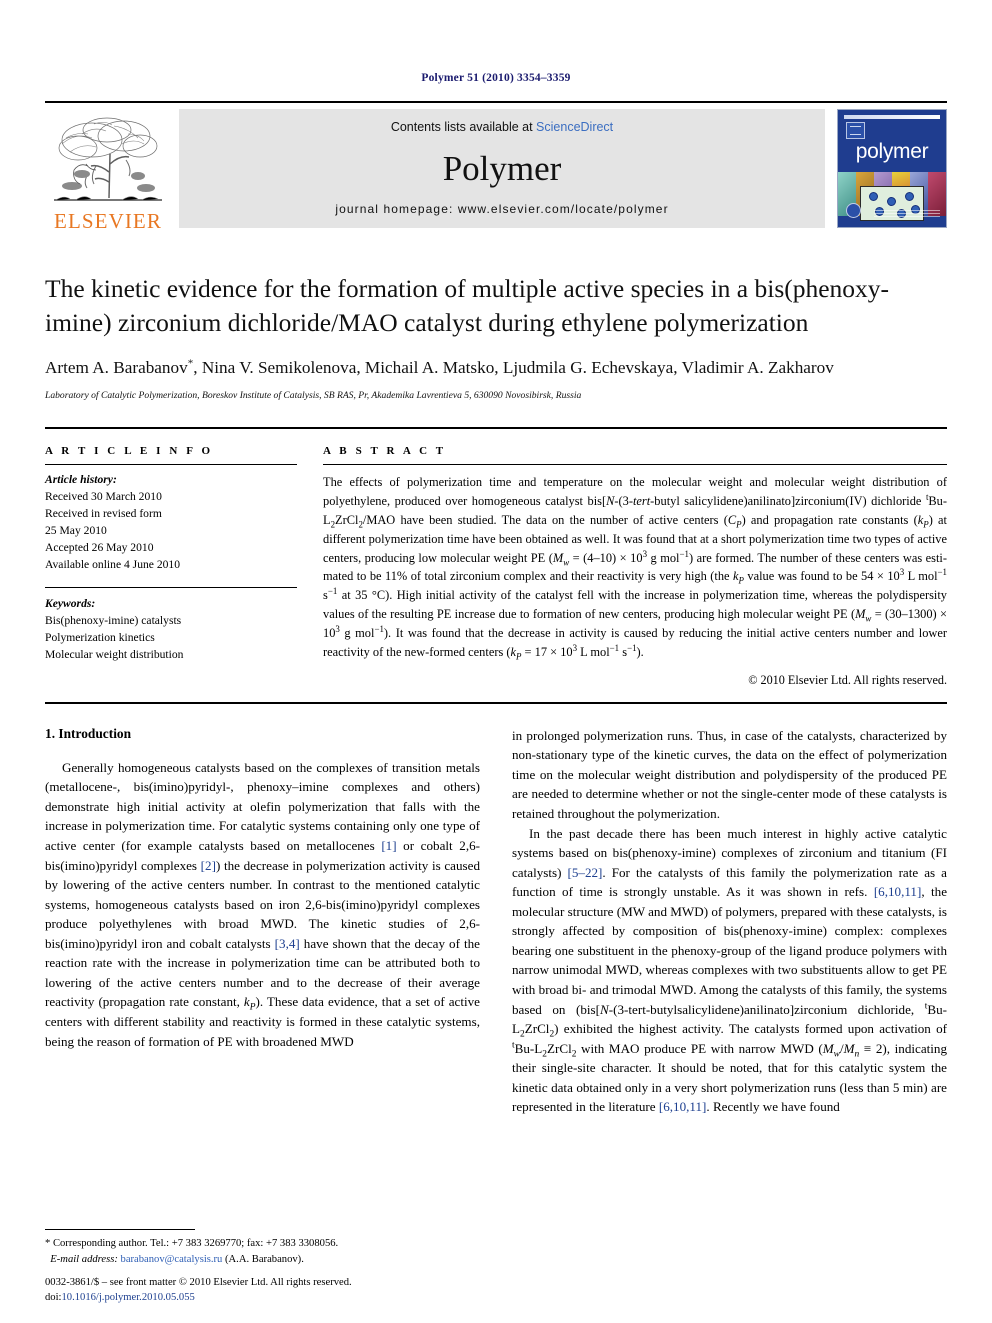 The image size is (992, 1323). I want to click on keywords-label: Keywords:, so click(70, 603).